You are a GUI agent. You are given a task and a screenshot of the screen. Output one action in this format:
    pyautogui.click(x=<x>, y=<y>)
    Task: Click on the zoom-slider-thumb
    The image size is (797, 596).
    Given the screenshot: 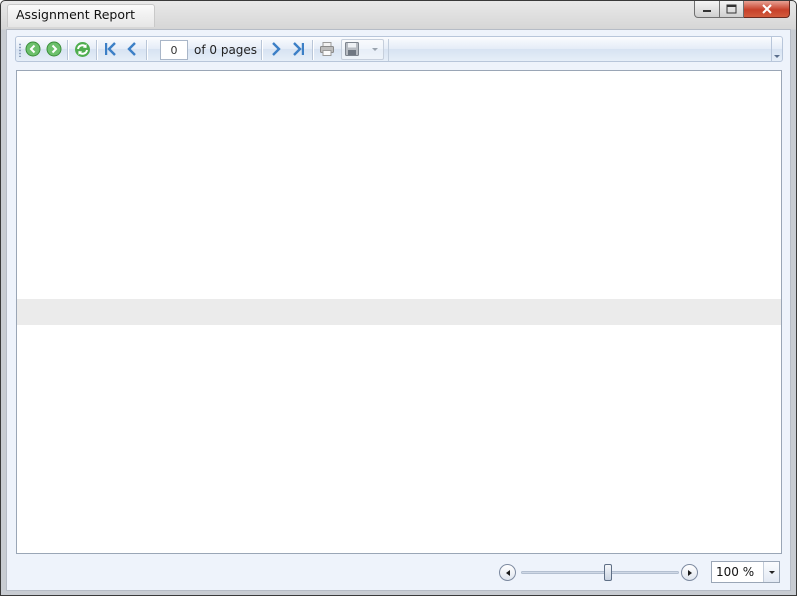 What is the action you would take?
    pyautogui.click(x=608, y=572)
    